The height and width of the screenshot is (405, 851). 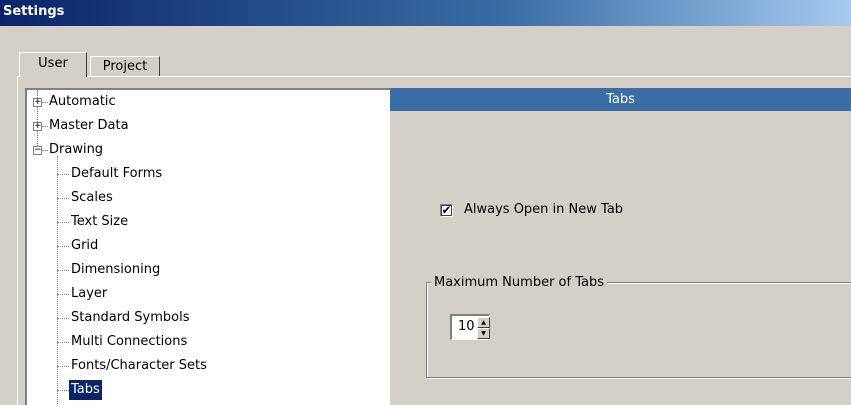 I want to click on collapse-icon: −, so click(x=37, y=150).